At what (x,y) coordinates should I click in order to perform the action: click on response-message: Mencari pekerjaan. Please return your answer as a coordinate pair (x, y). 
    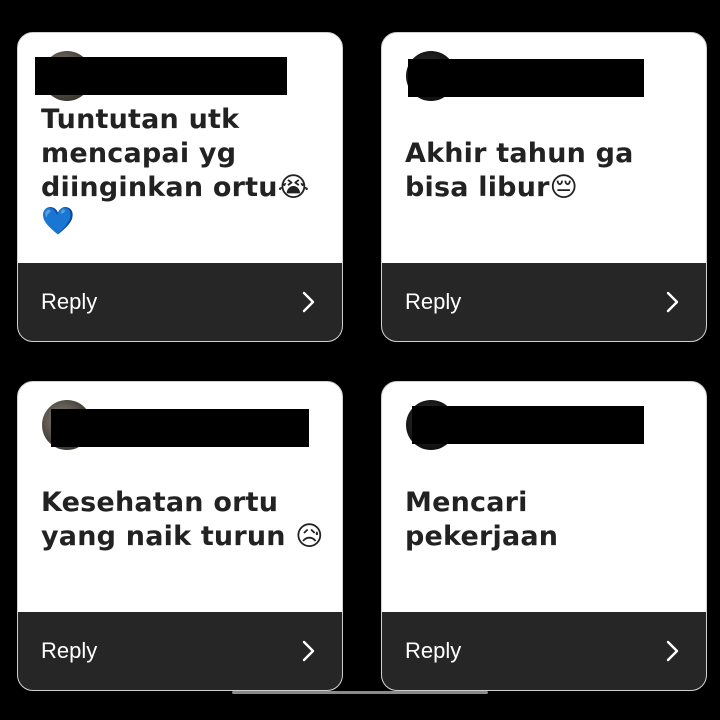
    Looking at the image, I should click on (546, 498).